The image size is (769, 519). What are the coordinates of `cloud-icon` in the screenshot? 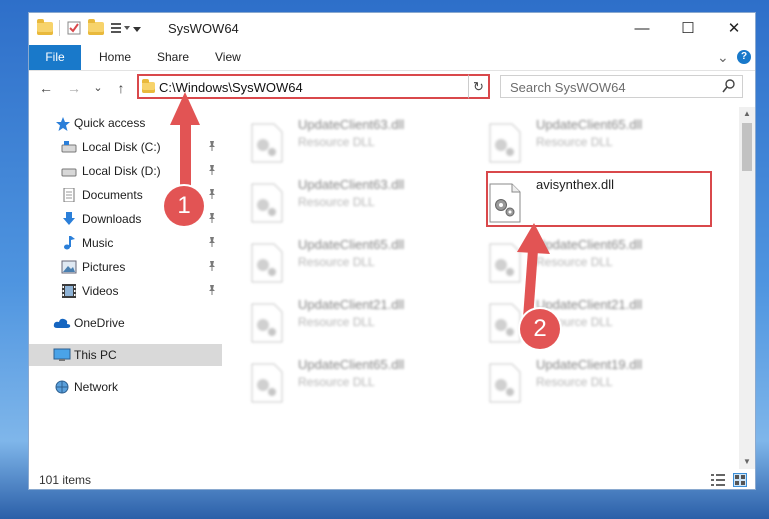 It's located at (62, 323).